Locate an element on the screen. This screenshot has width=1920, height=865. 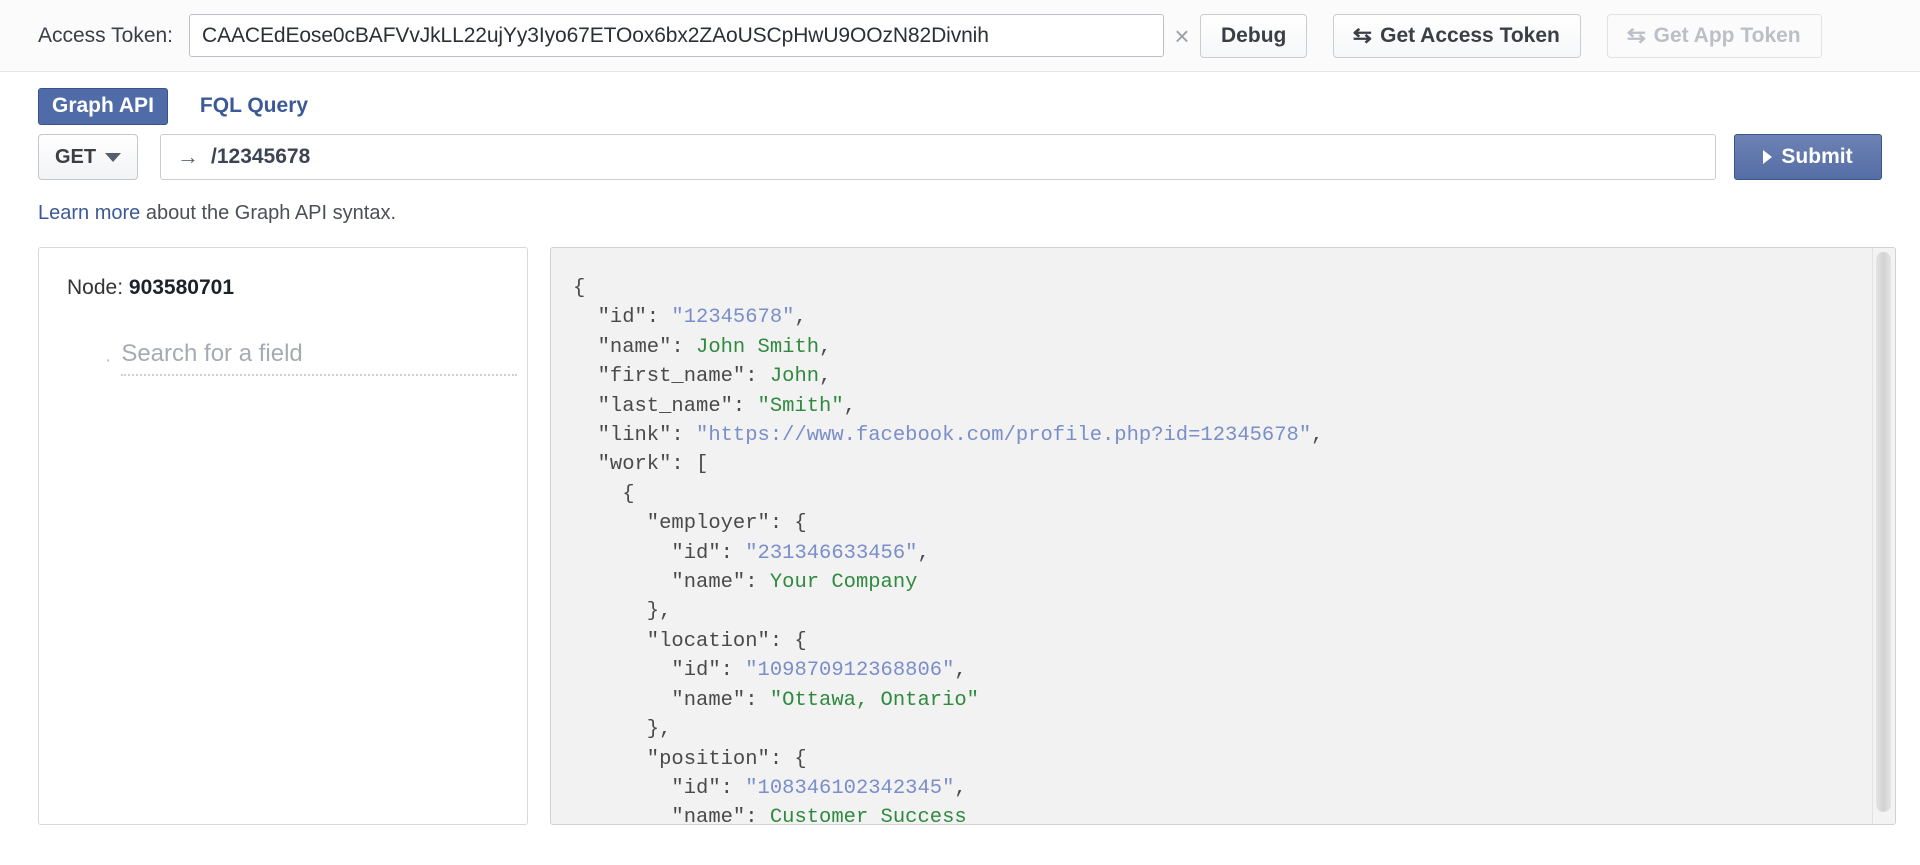
get-access-token-label: Get Access Token is located at coordinates (1470, 35).